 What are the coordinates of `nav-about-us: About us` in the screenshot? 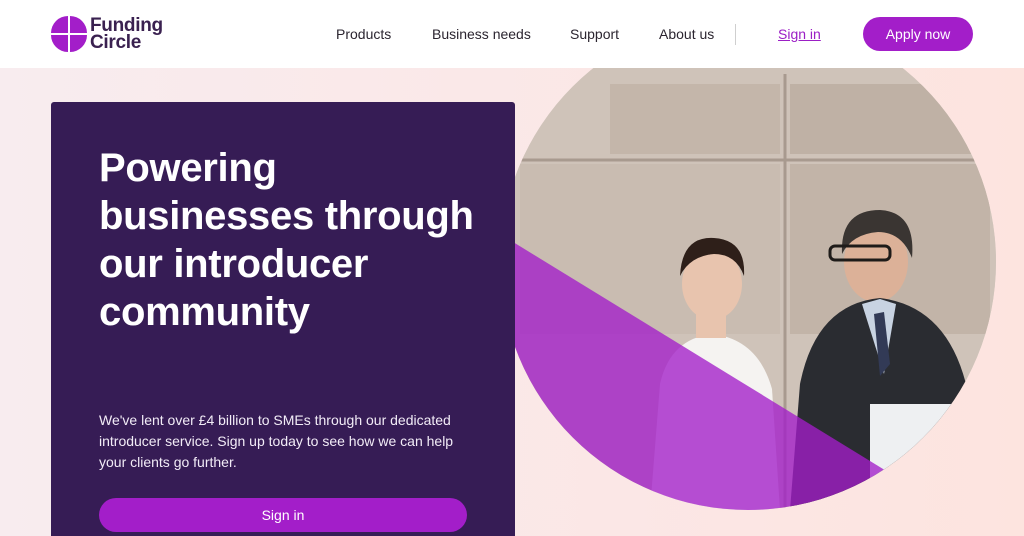 It's located at (686, 34).